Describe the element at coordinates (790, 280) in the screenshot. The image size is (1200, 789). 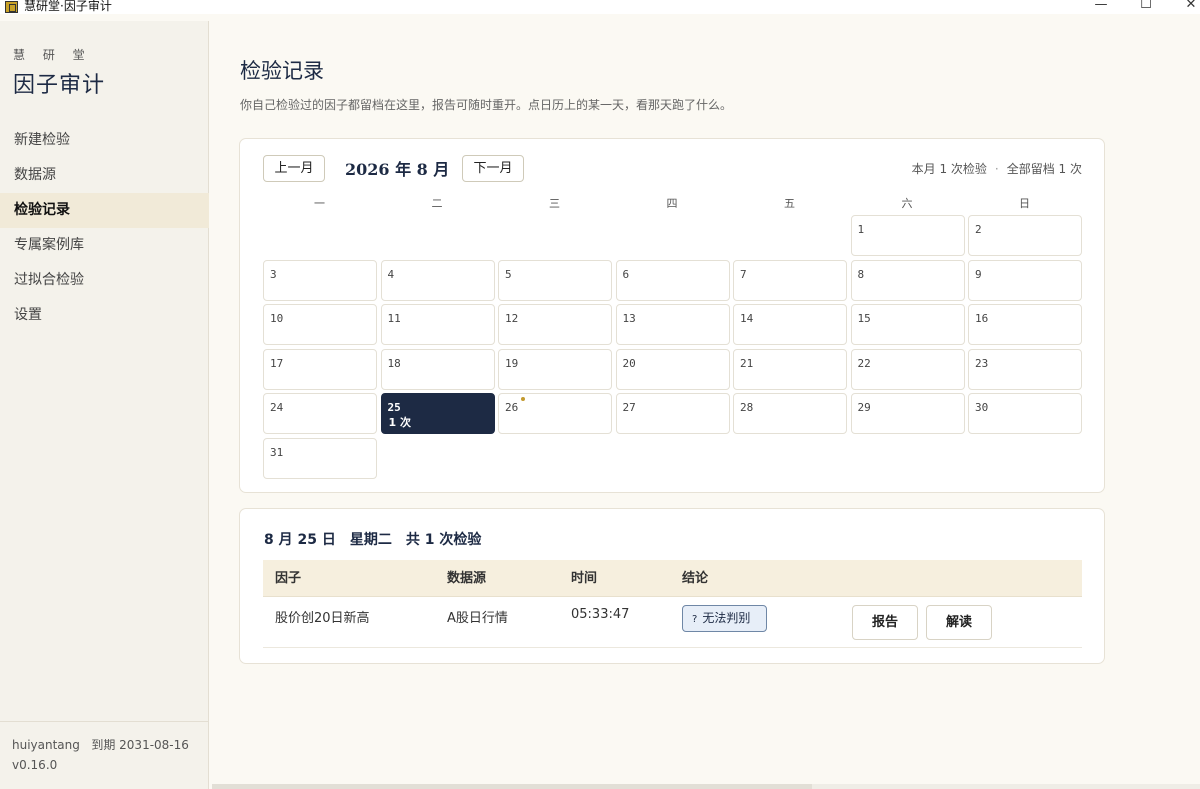
I see `calendar-day: 7` at that location.